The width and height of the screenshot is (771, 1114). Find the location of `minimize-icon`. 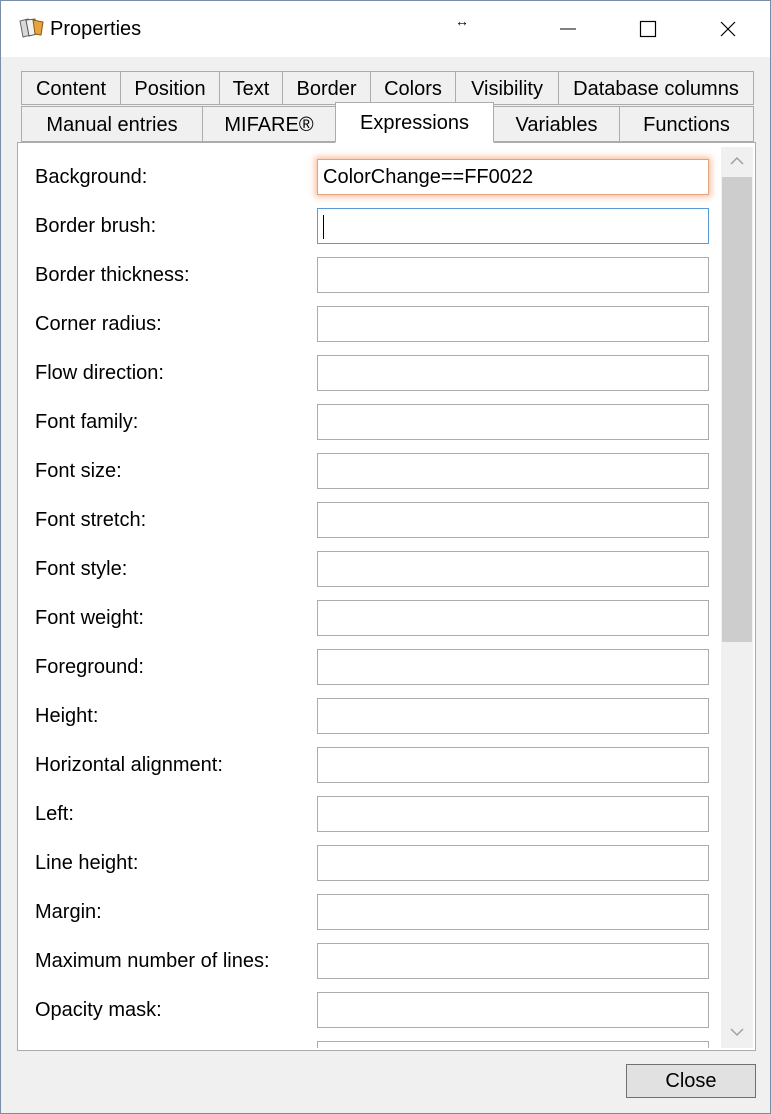

minimize-icon is located at coordinates (568, 29).